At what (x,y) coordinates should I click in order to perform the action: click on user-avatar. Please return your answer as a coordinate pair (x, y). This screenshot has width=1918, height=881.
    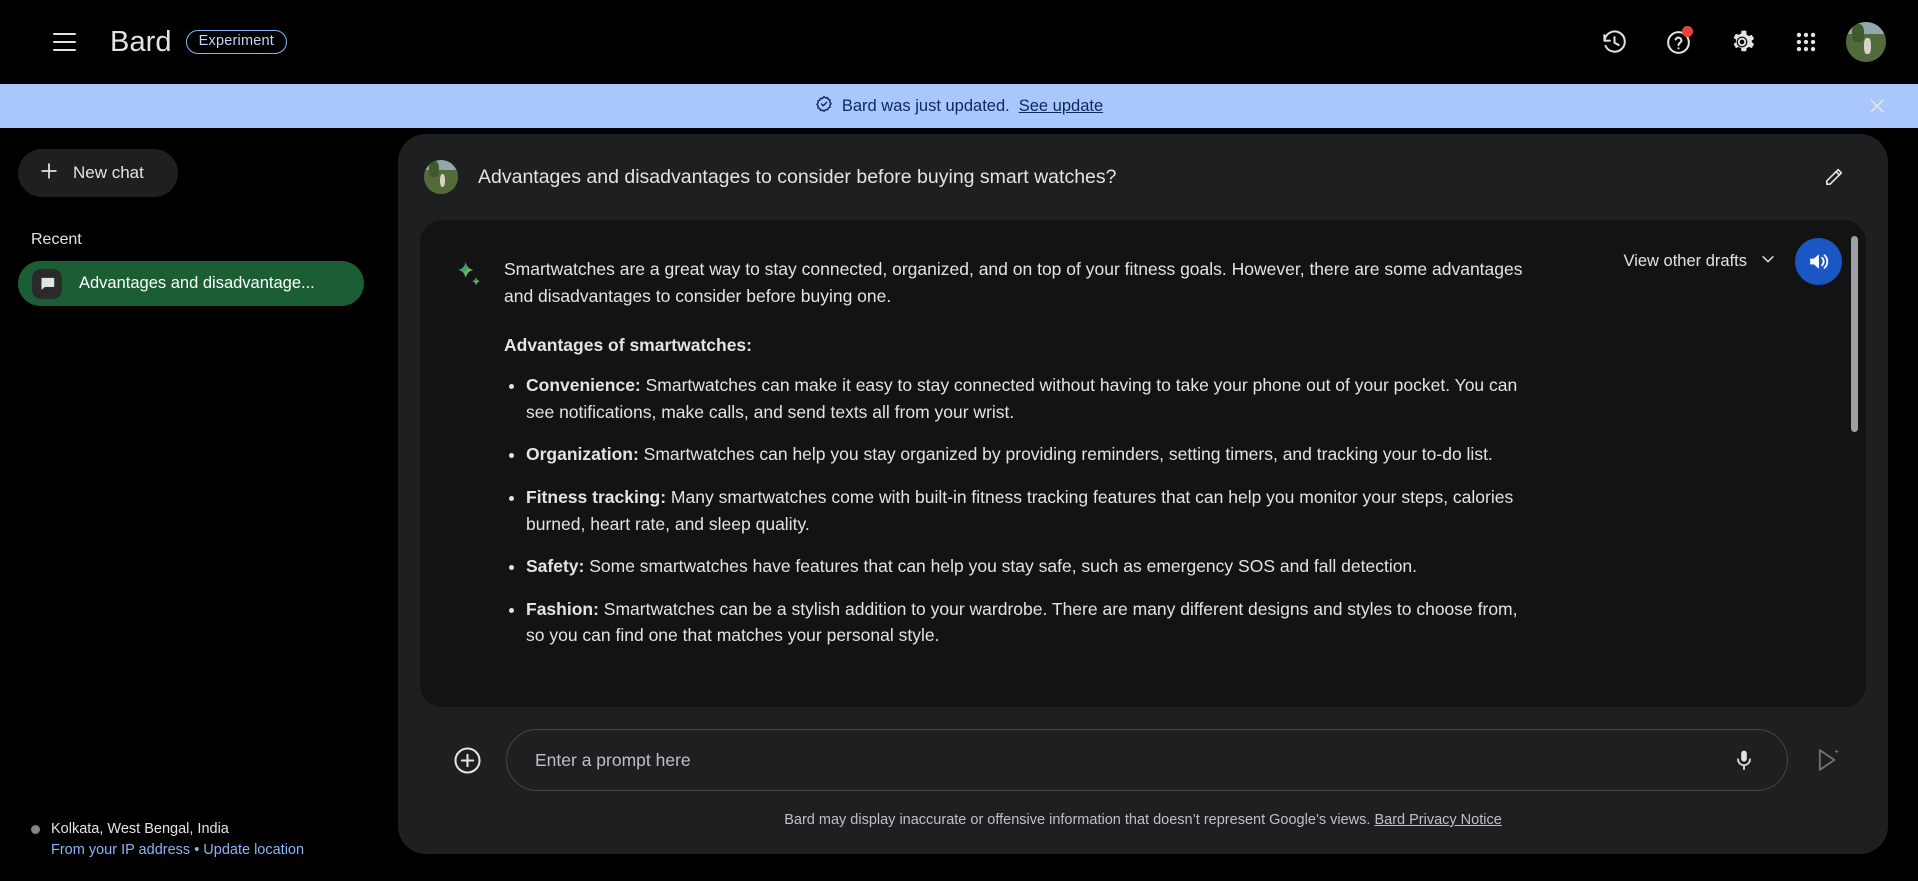
    Looking at the image, I should click on (441, 177).